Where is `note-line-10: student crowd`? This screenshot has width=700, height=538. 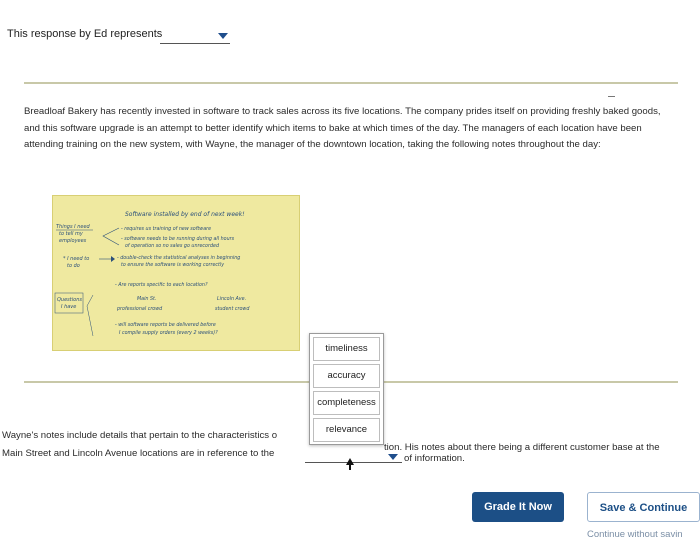 note-line-10: student crowd is located at coordinates (232, 309).